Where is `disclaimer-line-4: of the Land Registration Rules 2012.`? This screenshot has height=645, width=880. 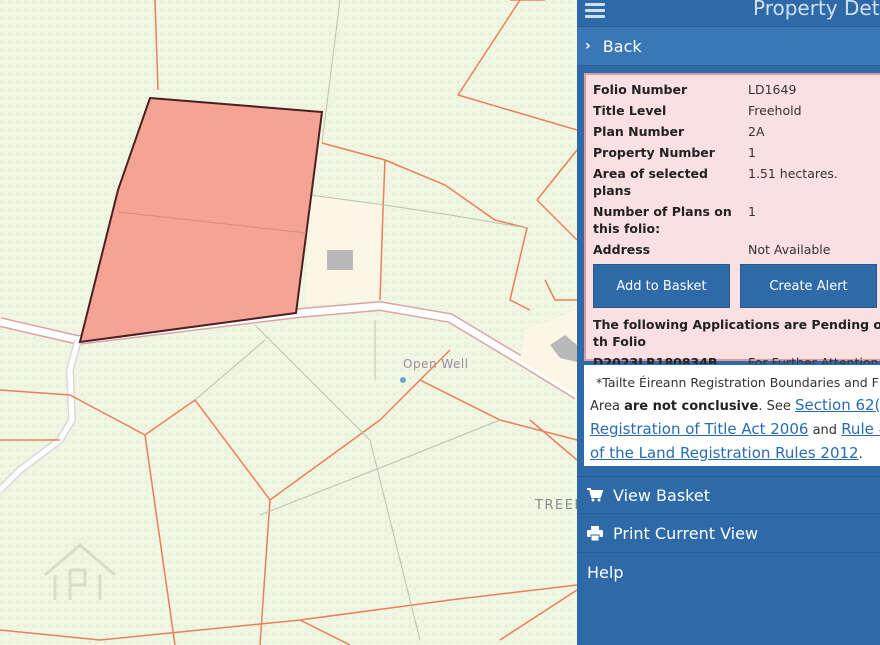 disclaimer-line-4: of the Land Registration Rules 2012. is located at coordinates (735, 454).